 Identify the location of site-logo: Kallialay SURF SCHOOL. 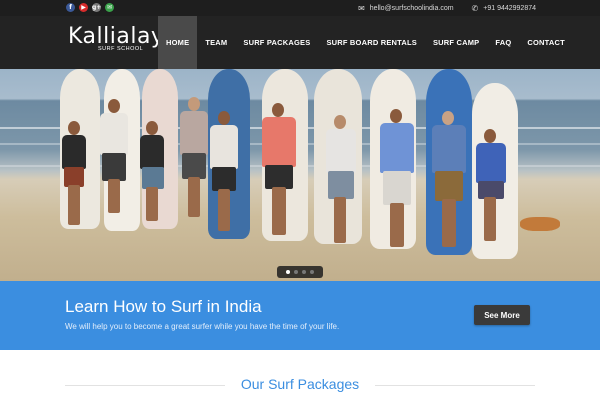
(116, 38).